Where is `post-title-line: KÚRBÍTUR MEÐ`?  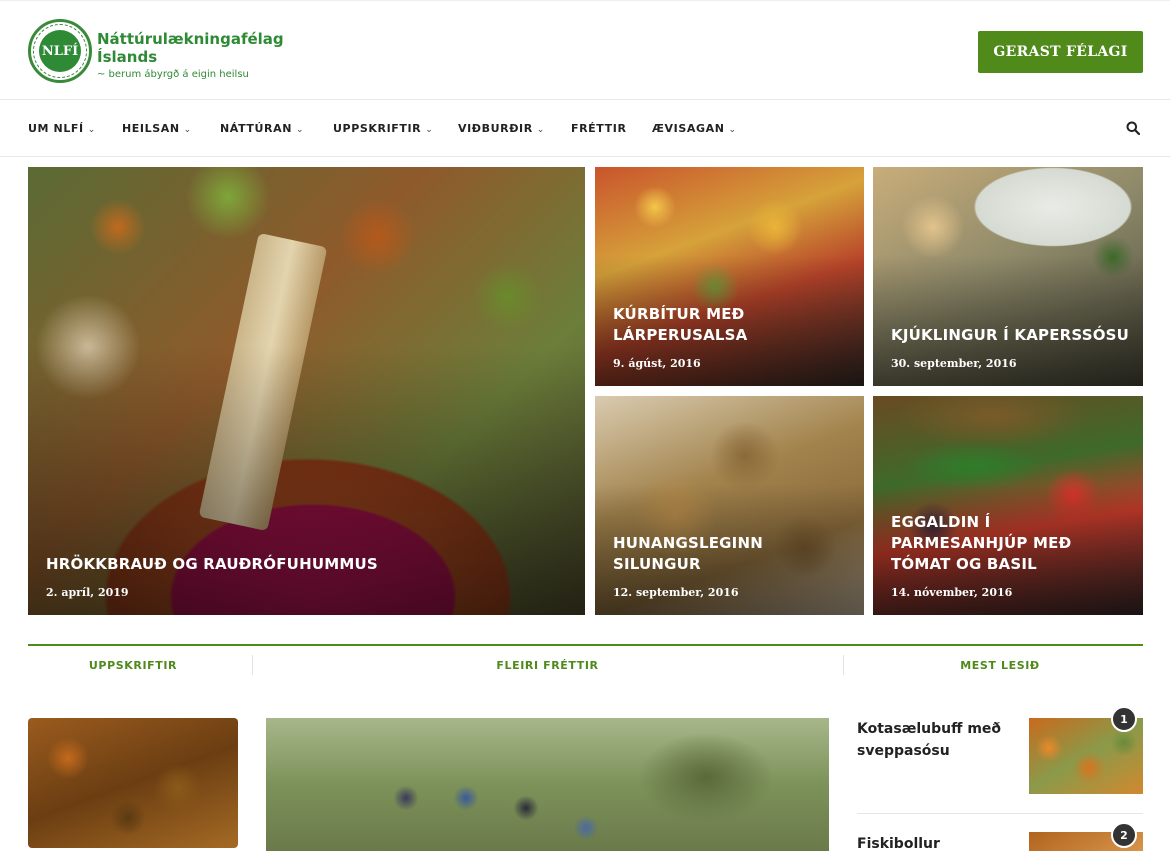
post-title-line: KÚRBÍTUR MEÐ is located at coordinates (679, 314).